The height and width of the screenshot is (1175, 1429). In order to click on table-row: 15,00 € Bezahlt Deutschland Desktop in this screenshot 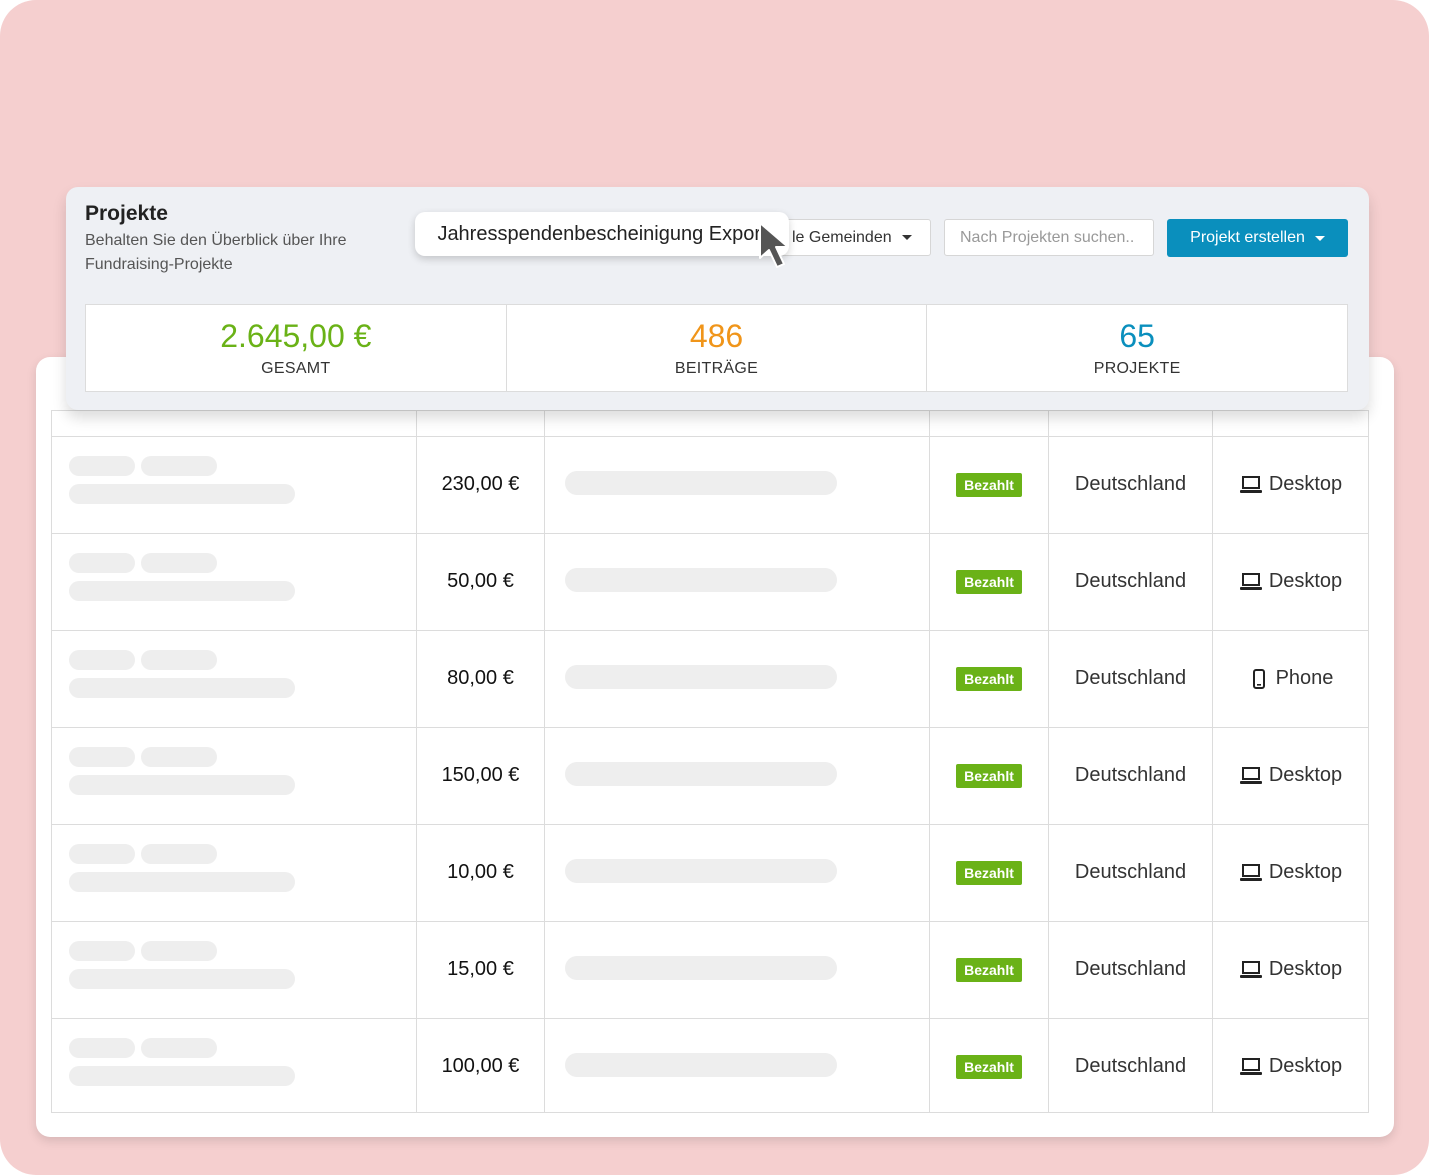, I will do `click(710, 969)`.